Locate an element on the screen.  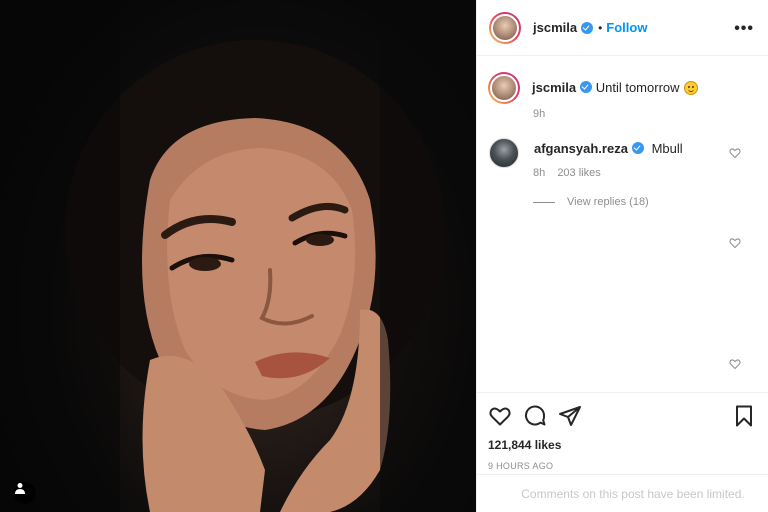
posted-time: 9 HOURS AGO is located at coordinates (622, 466).